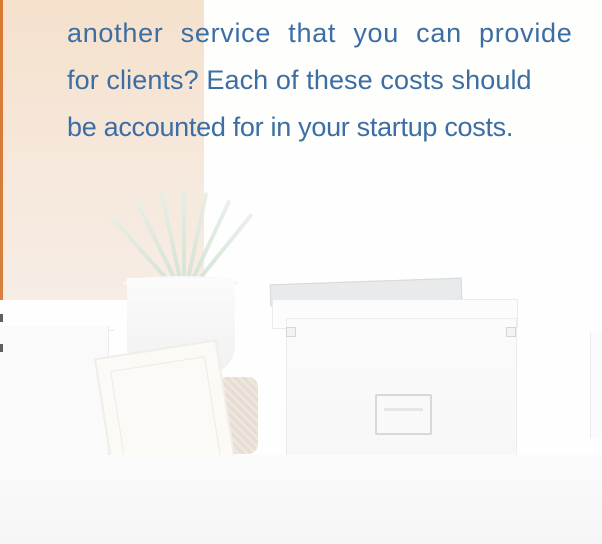 The height and width of the screenshot is (544, 602). Describe the element at coordinates (596, 385) in the screenshot. I see `right-storage-box` at that location.